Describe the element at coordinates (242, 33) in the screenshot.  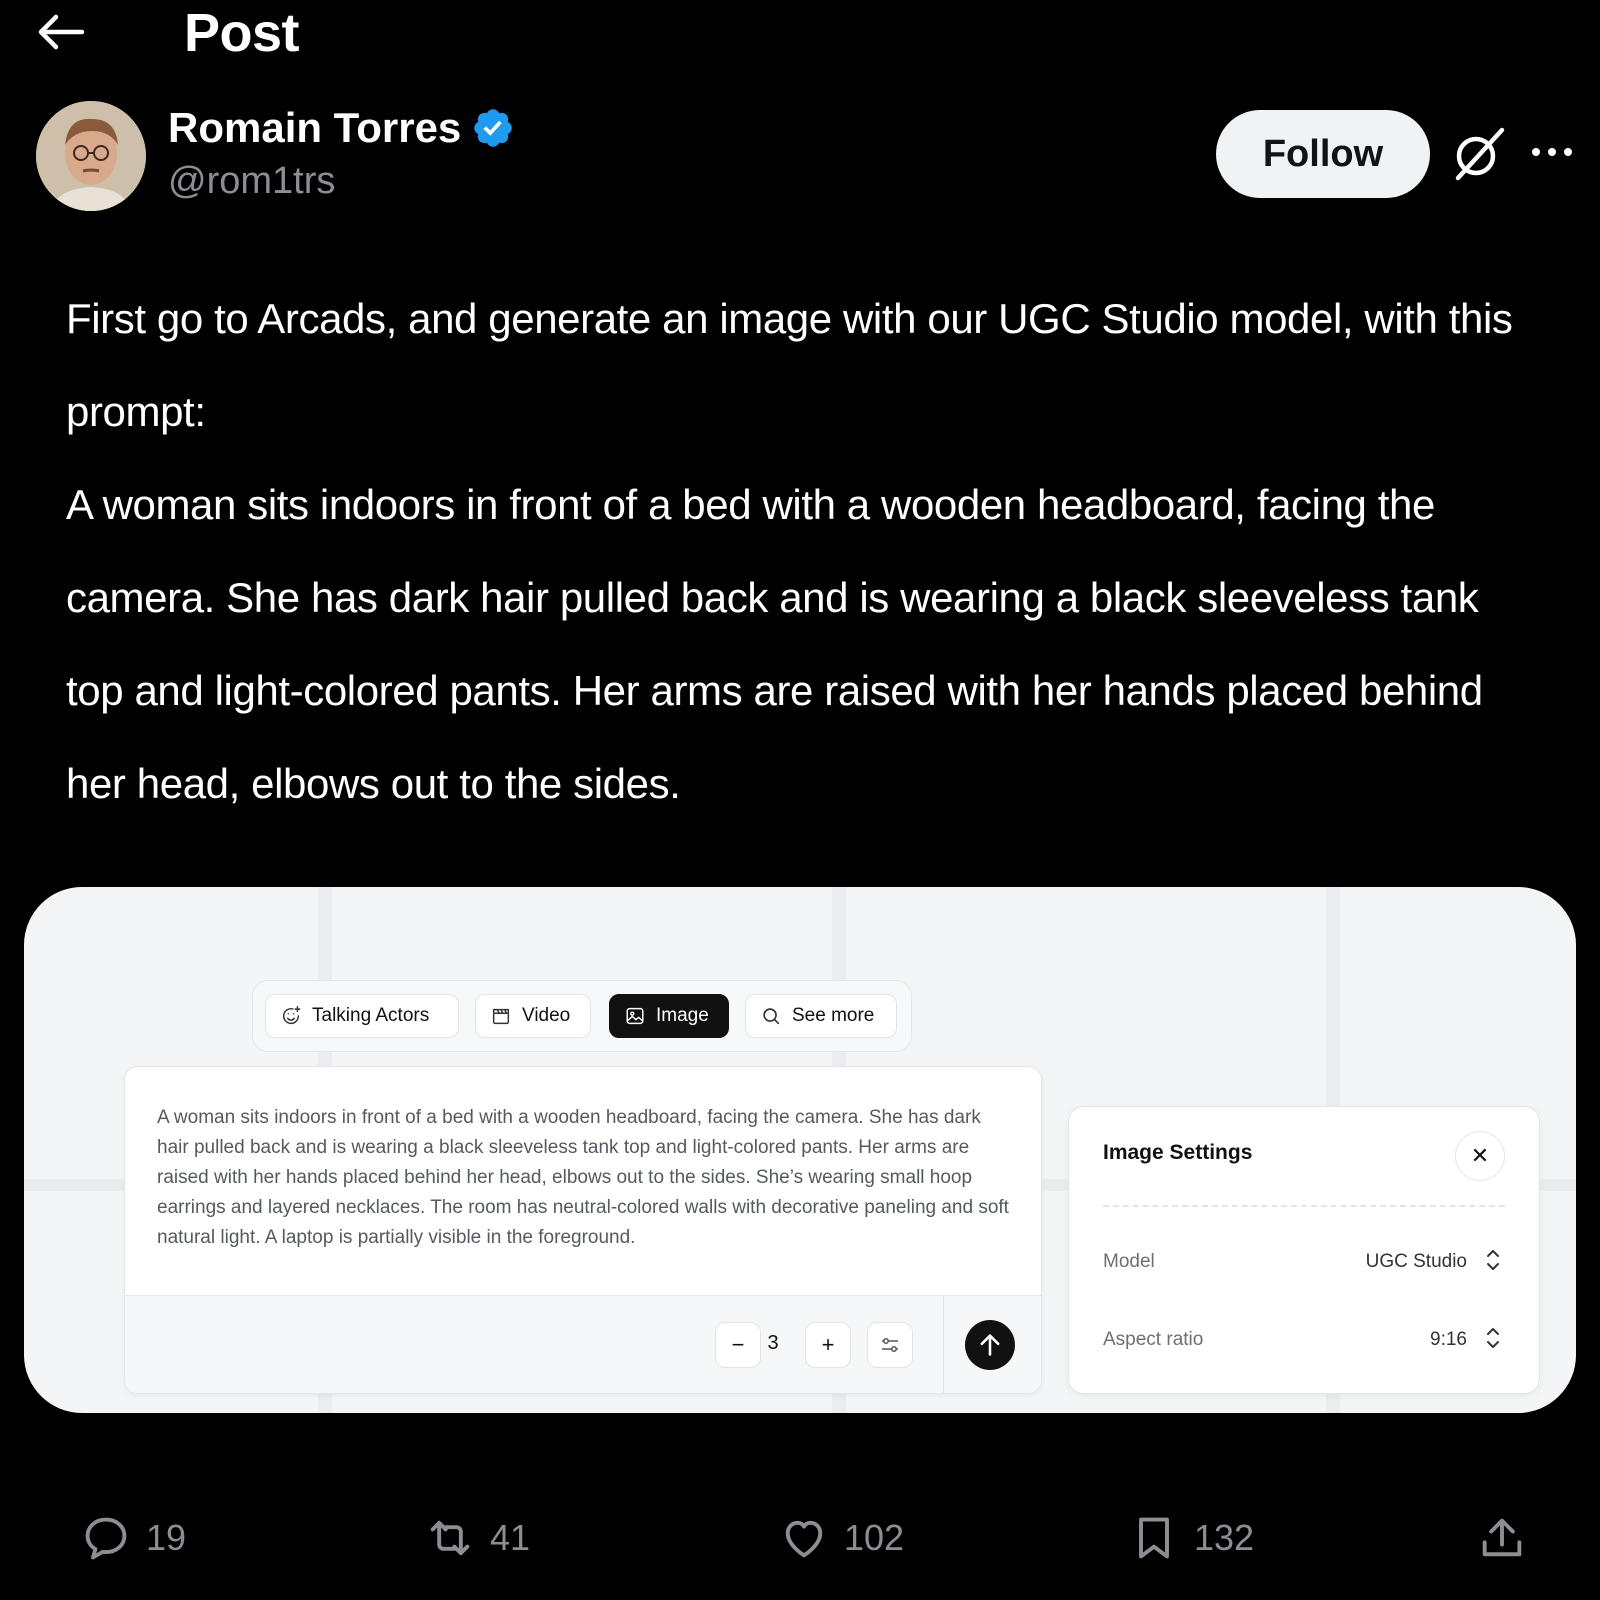
I see `page-title: Post` at that location.